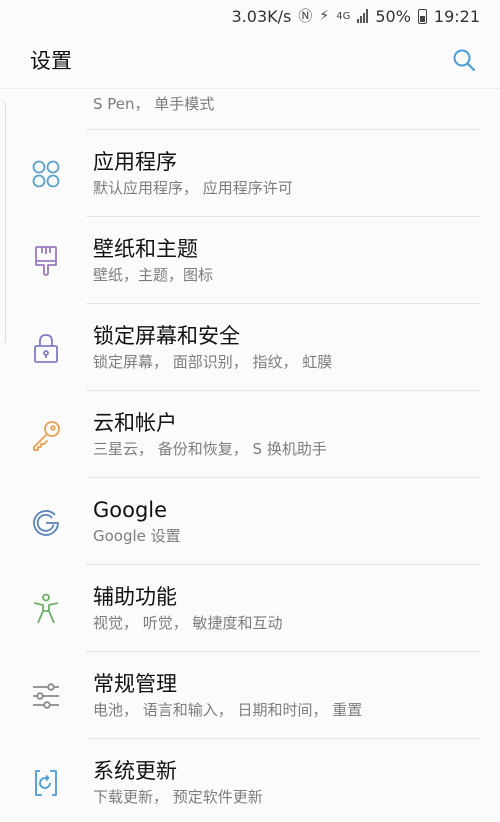 The image size is (500, 822). What do you see at coordinates (135, 684) in the screenshot?
I see `settings-item-title: 常规管理` at bounding box center [135, 684].